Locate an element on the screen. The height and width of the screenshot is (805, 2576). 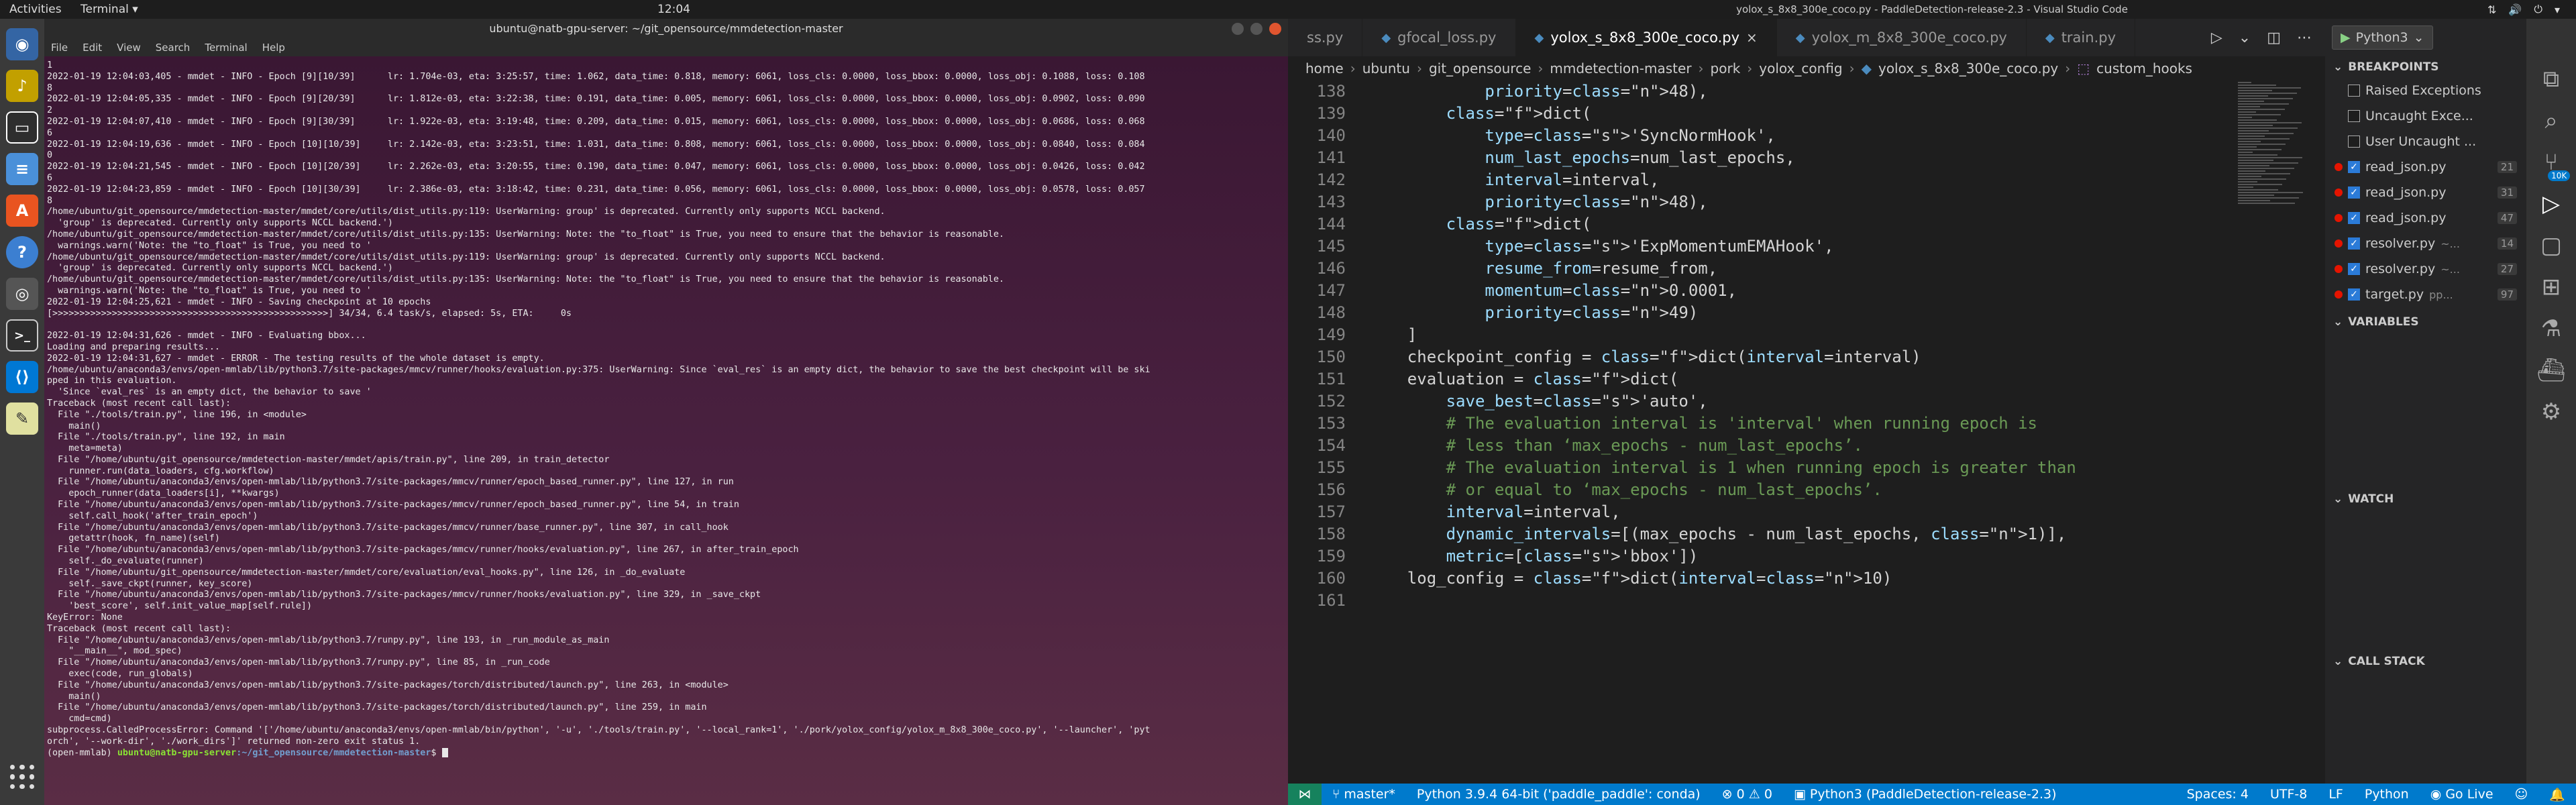
writer-icon: ≡ is located at coordinates (22, 169).